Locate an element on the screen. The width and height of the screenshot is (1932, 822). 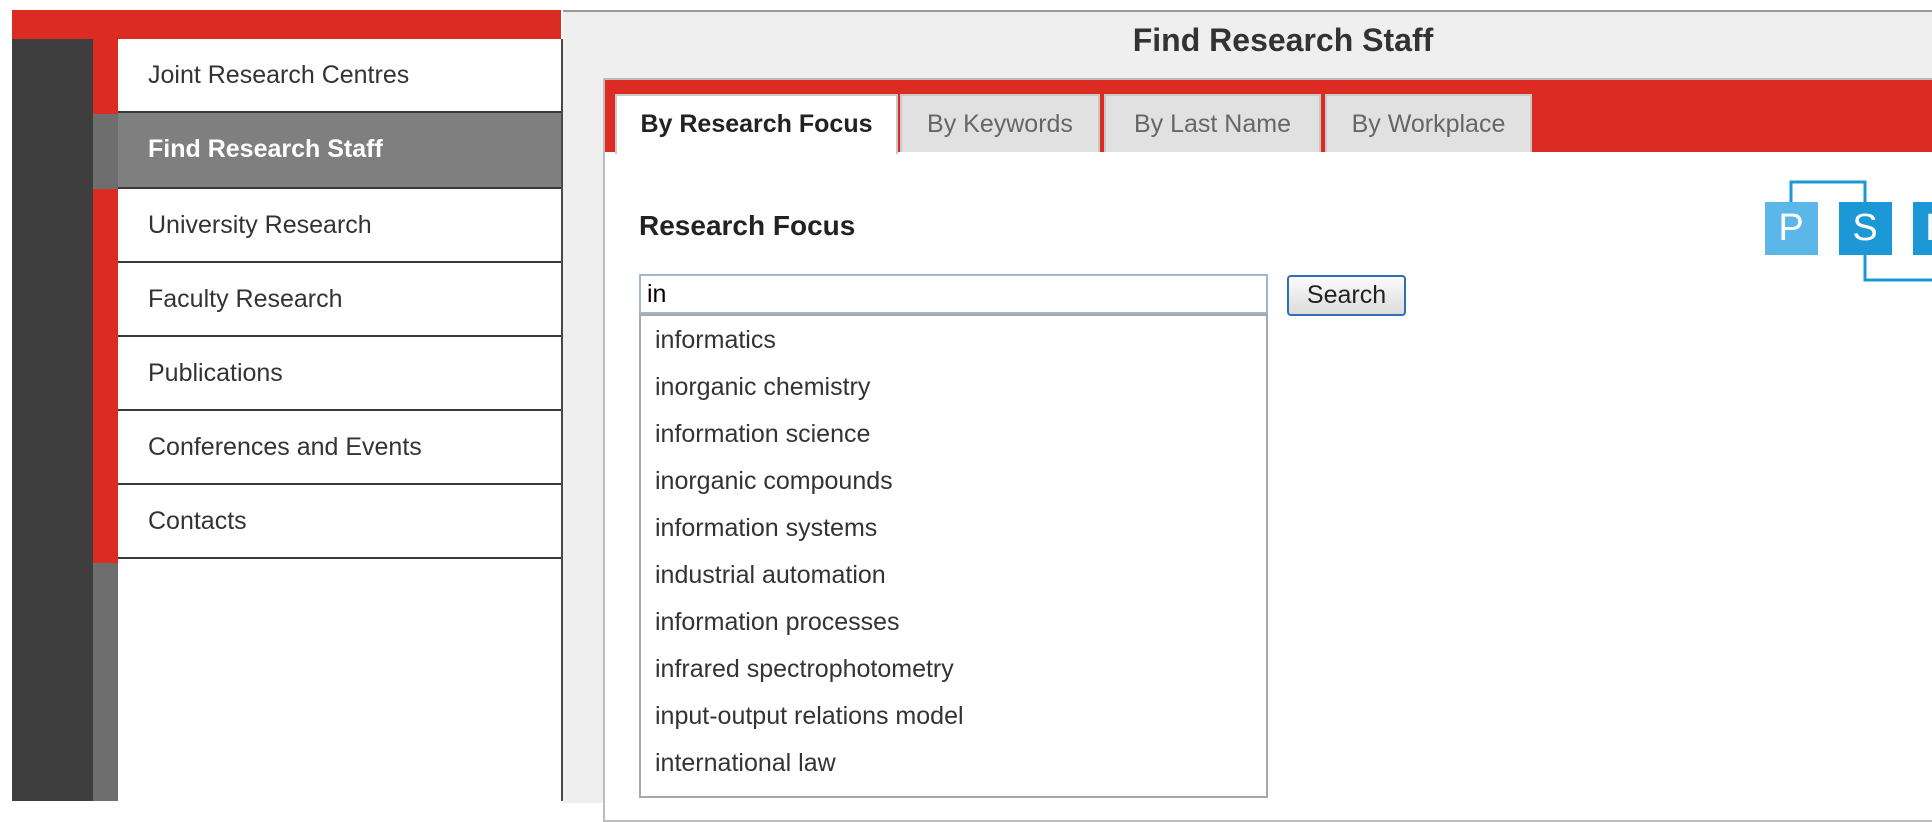
autocomplete-item: inorganic chemistry is located at coordinates (762, 387).